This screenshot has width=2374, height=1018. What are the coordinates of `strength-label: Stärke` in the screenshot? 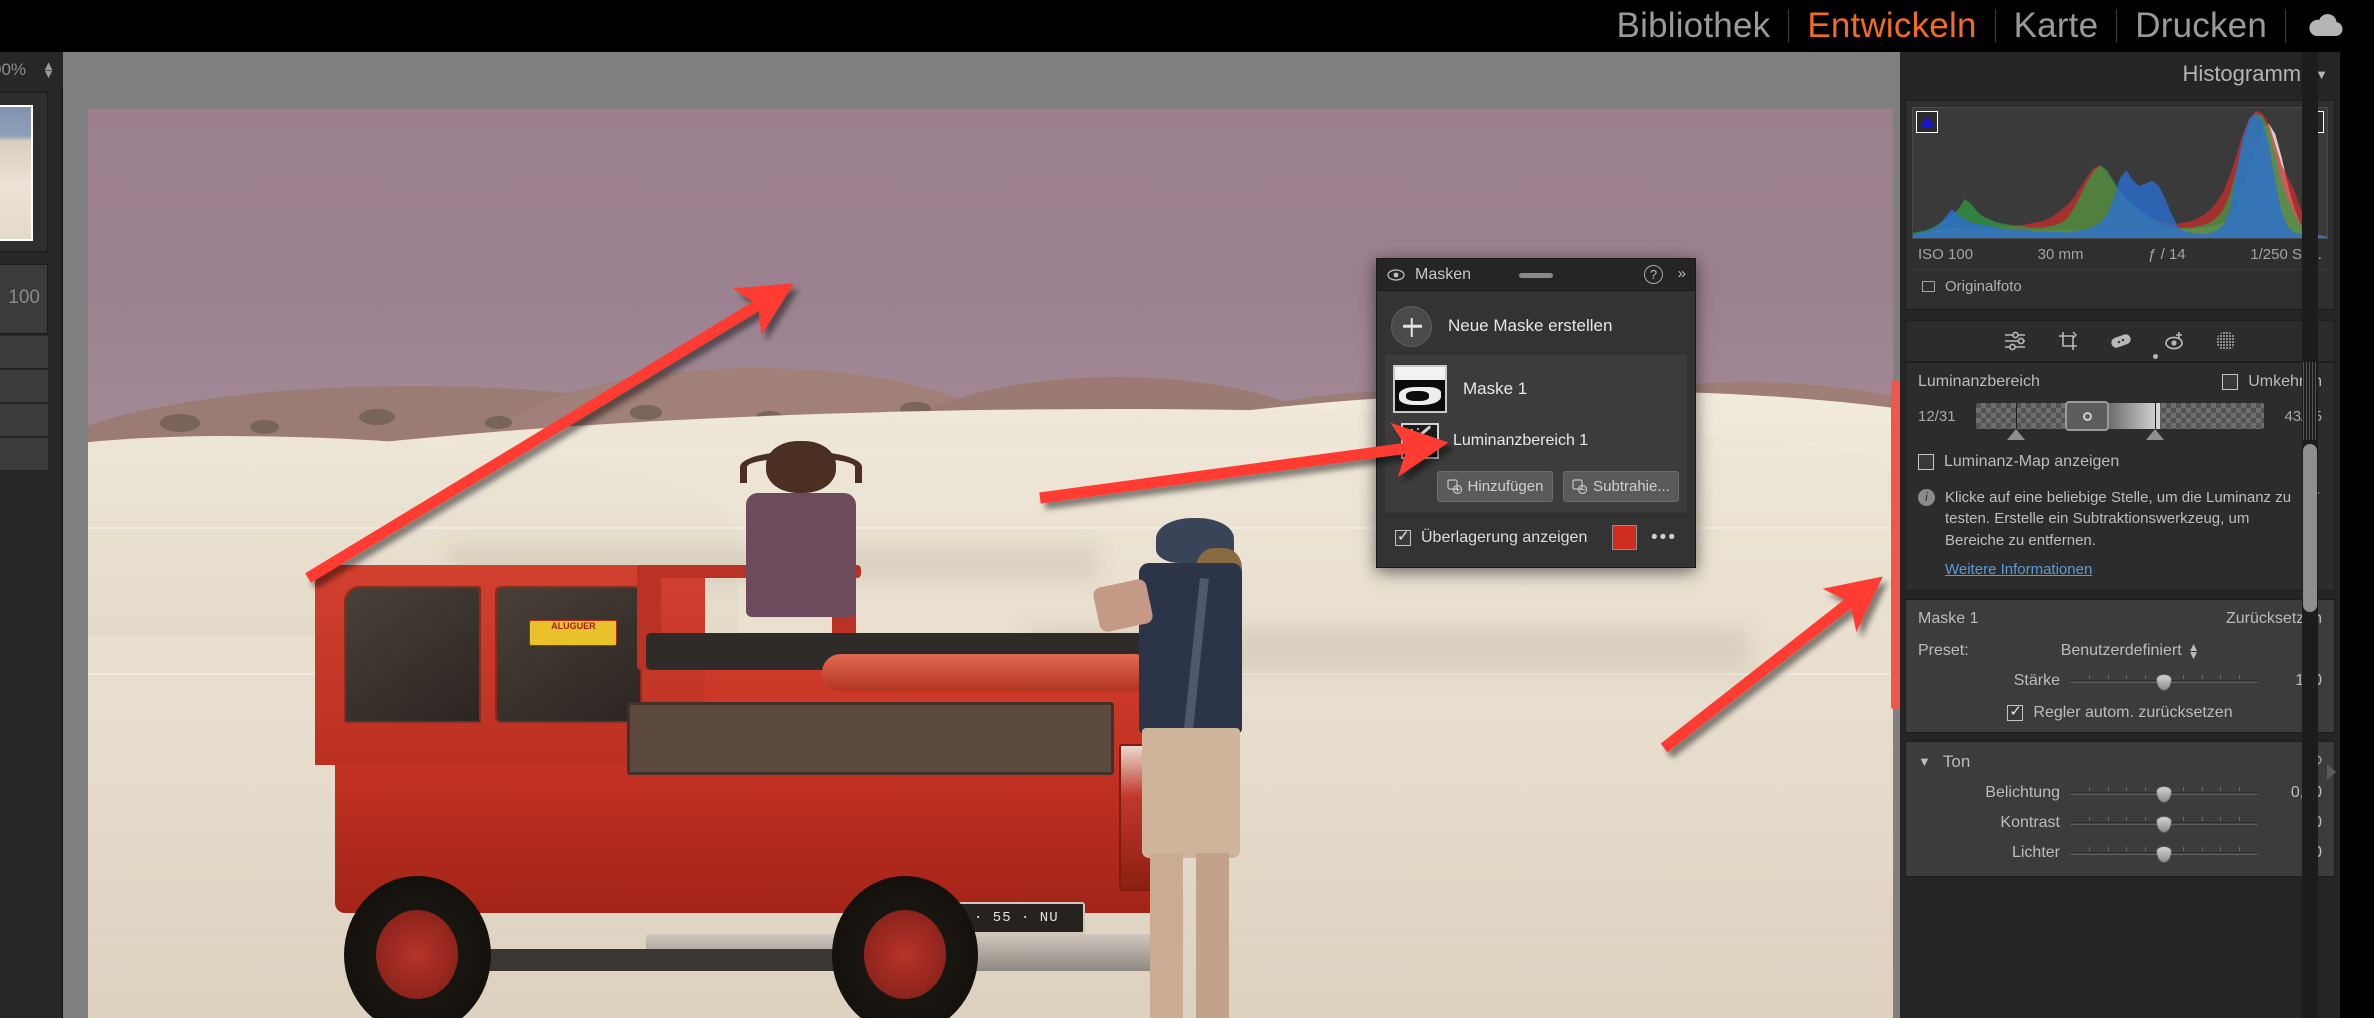 It's located at (2036, 680).